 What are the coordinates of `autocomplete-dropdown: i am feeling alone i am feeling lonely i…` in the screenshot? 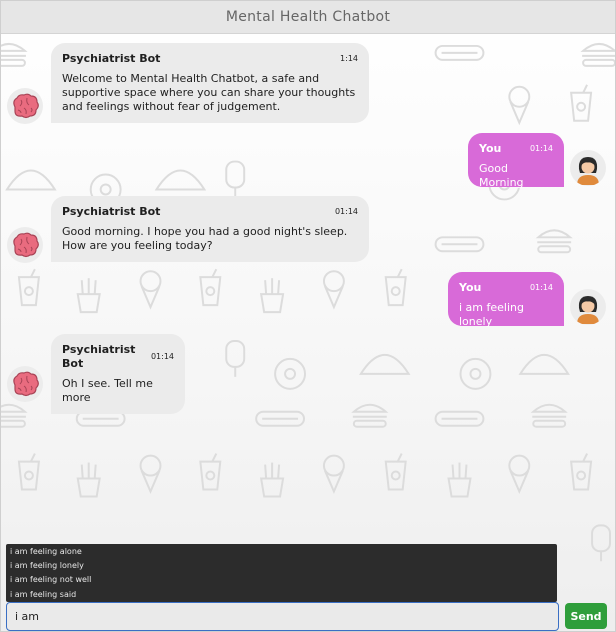 It's located at (281, 573).